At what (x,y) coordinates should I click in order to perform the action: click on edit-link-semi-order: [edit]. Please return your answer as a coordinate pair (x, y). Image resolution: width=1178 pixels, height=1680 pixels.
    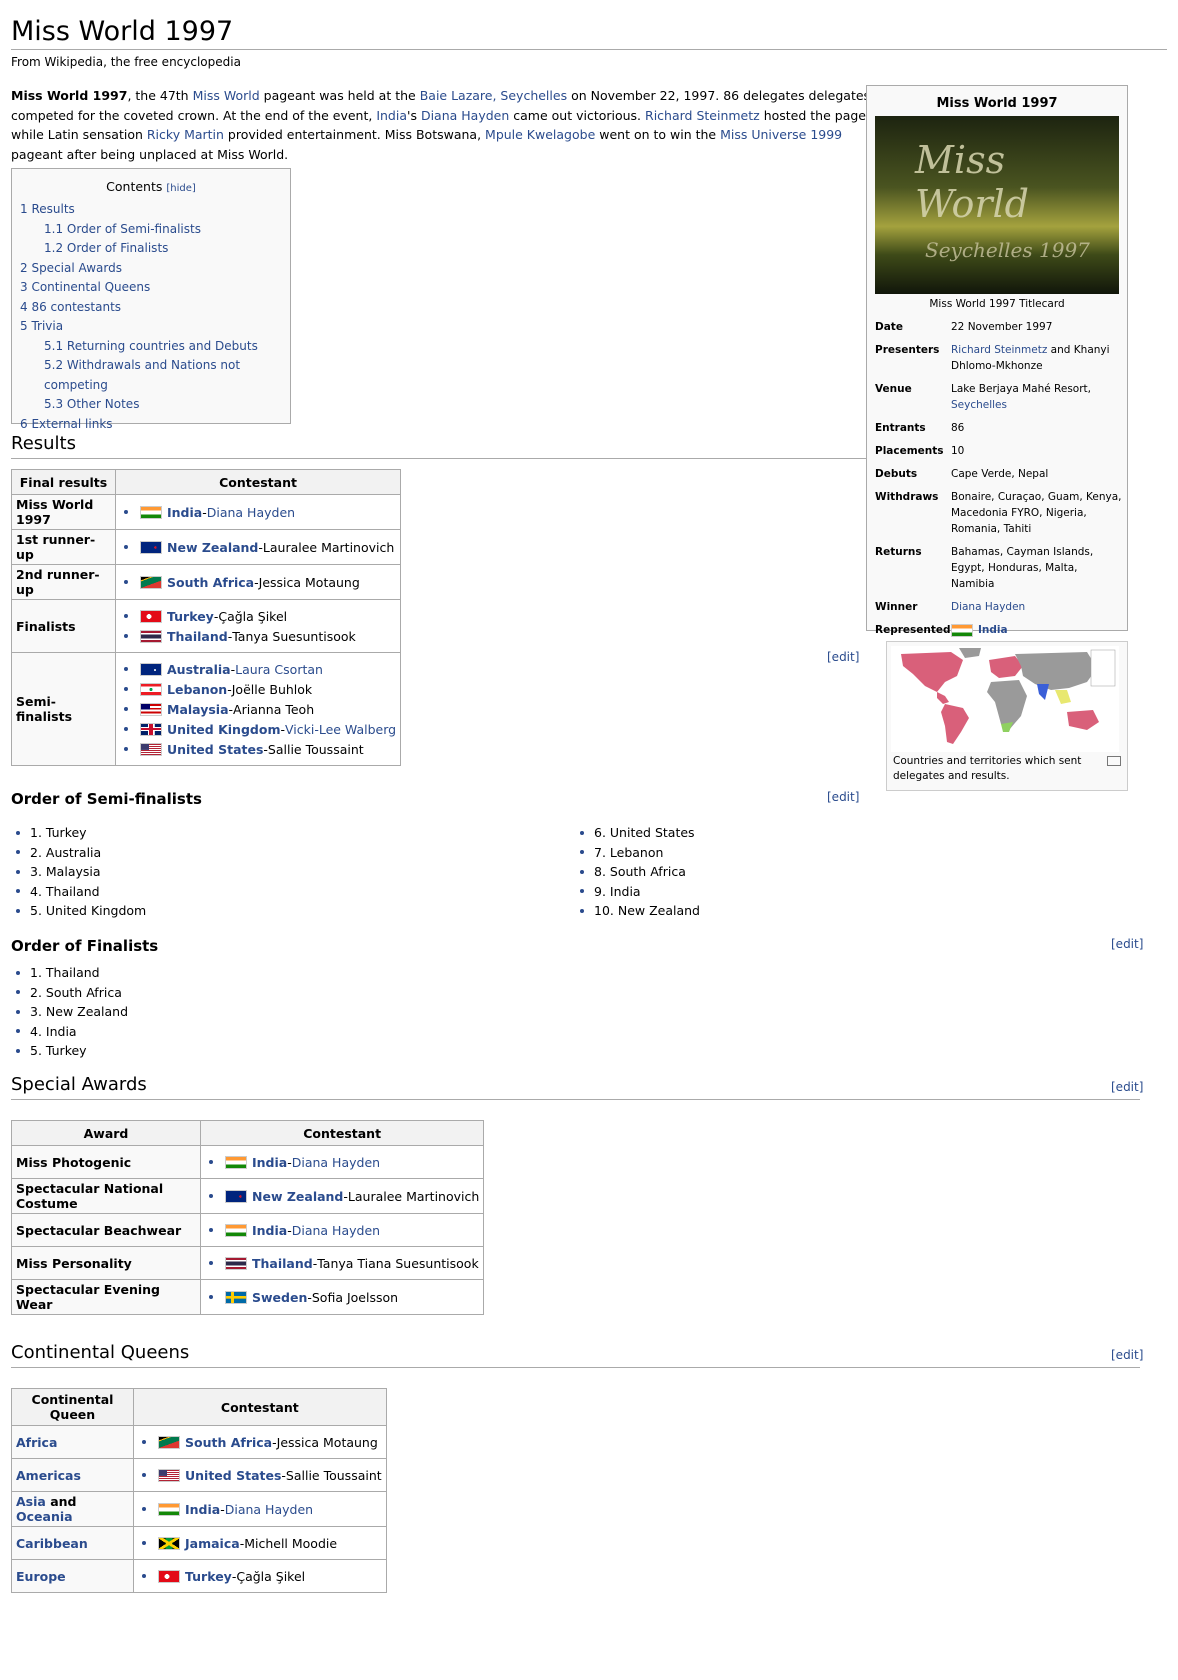
    Looking at the image, I should click on (843, 797).